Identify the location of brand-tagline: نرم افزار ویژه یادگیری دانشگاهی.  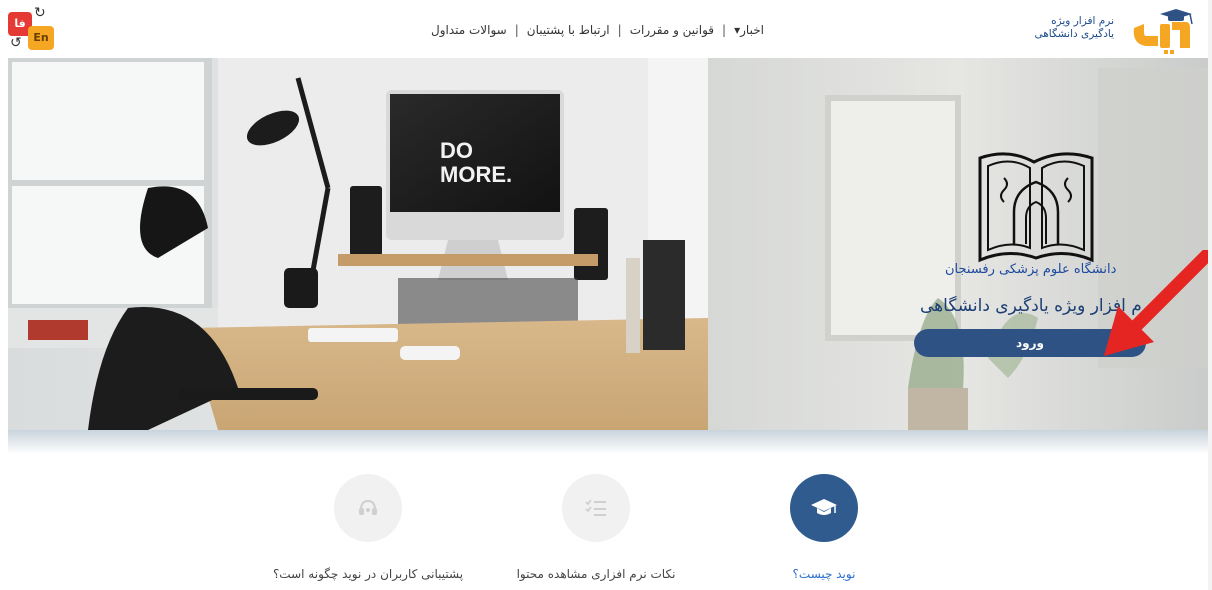
(1074, 28).